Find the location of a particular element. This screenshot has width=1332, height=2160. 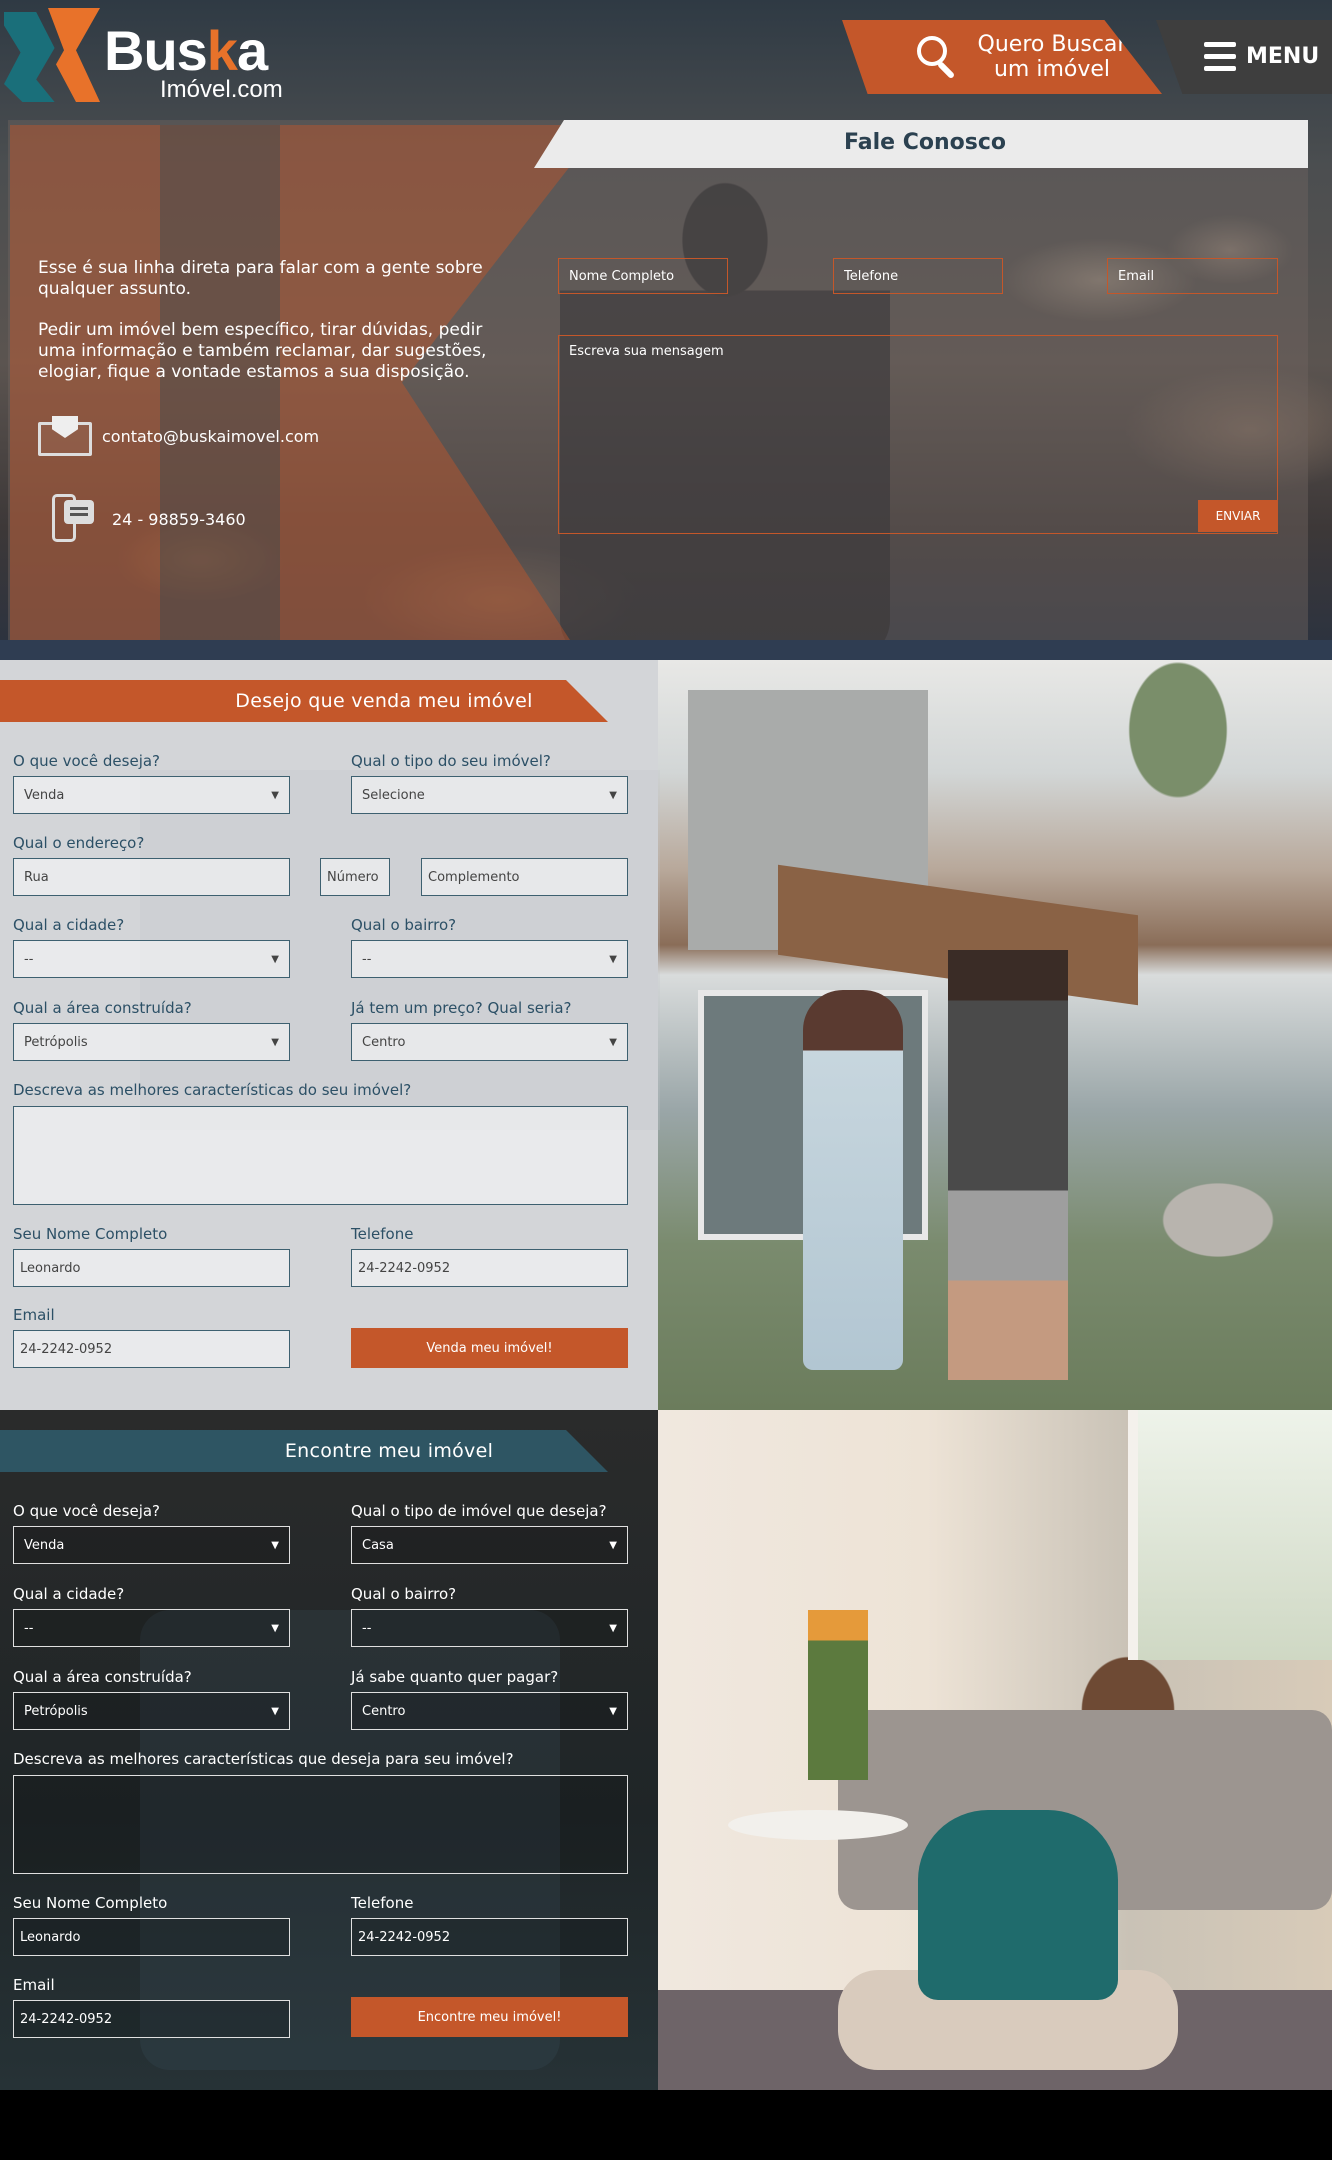

find-area-label: Qual a área construída? is located at coordinates (102, 1677).